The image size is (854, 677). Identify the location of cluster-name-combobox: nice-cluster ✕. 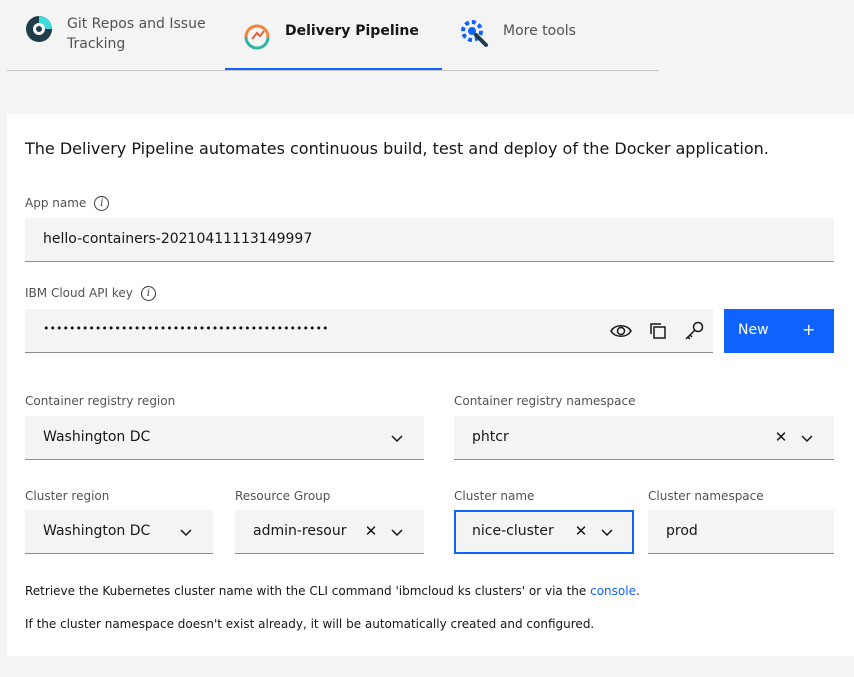
(544, 532).